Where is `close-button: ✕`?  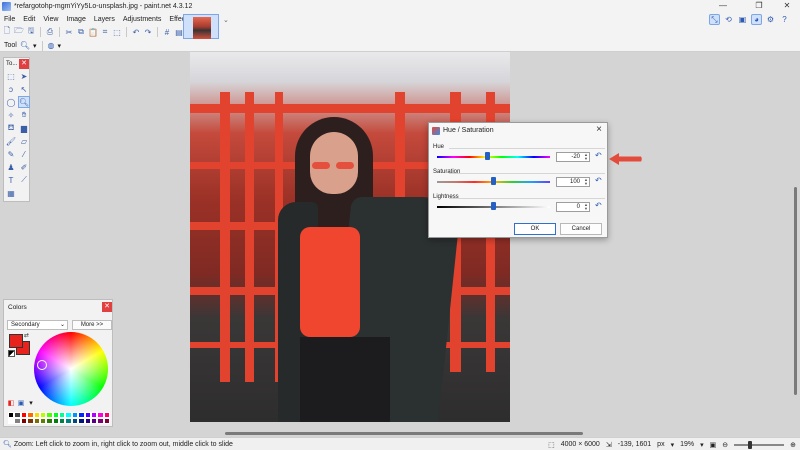
close-button: ✕ is located at coordinates (787, 6).